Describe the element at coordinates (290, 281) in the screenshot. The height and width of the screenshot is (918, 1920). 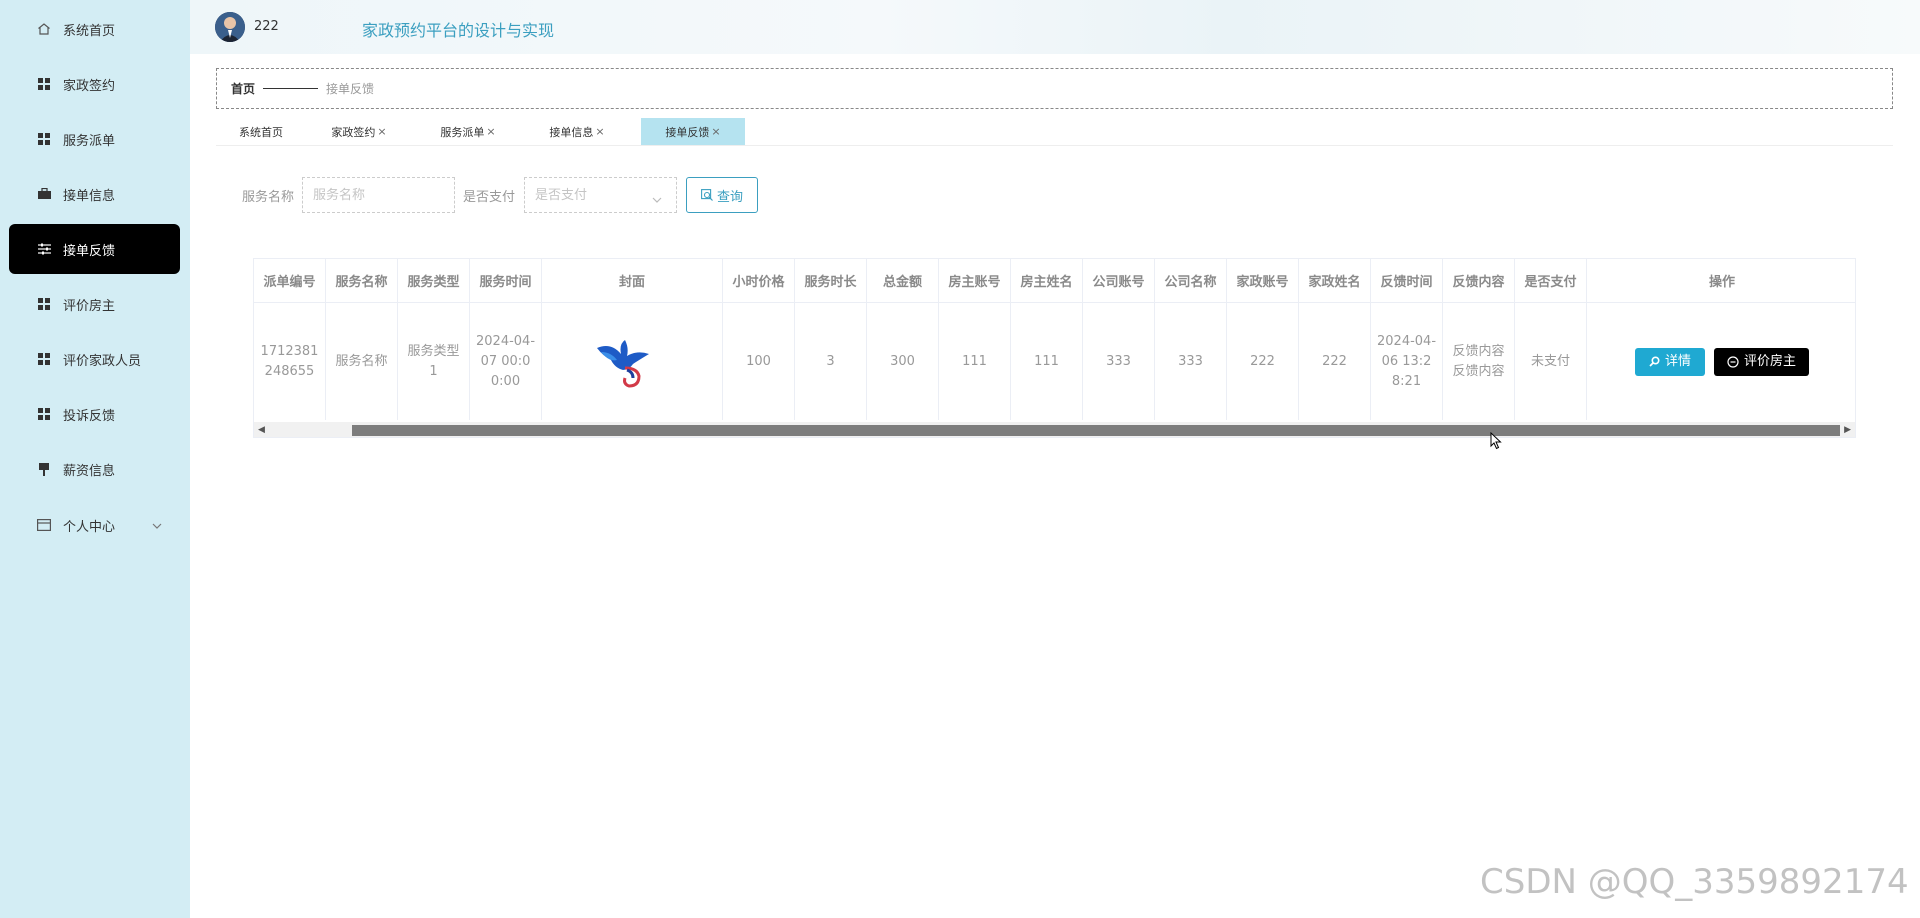
I see `column-header: 派单编号` at that location.